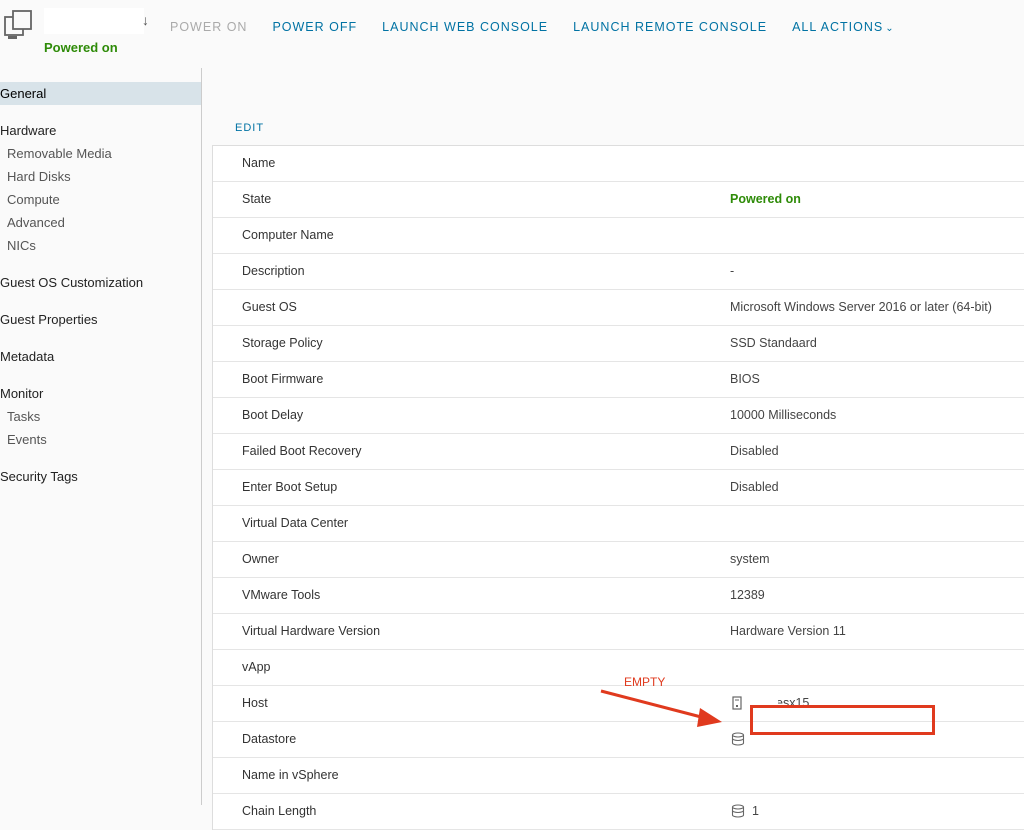  Describe the element at coordinates (101, 282) in the screenshot. I see `sidebar-item-guest-os-customization: Guest OS Customization` at that location.